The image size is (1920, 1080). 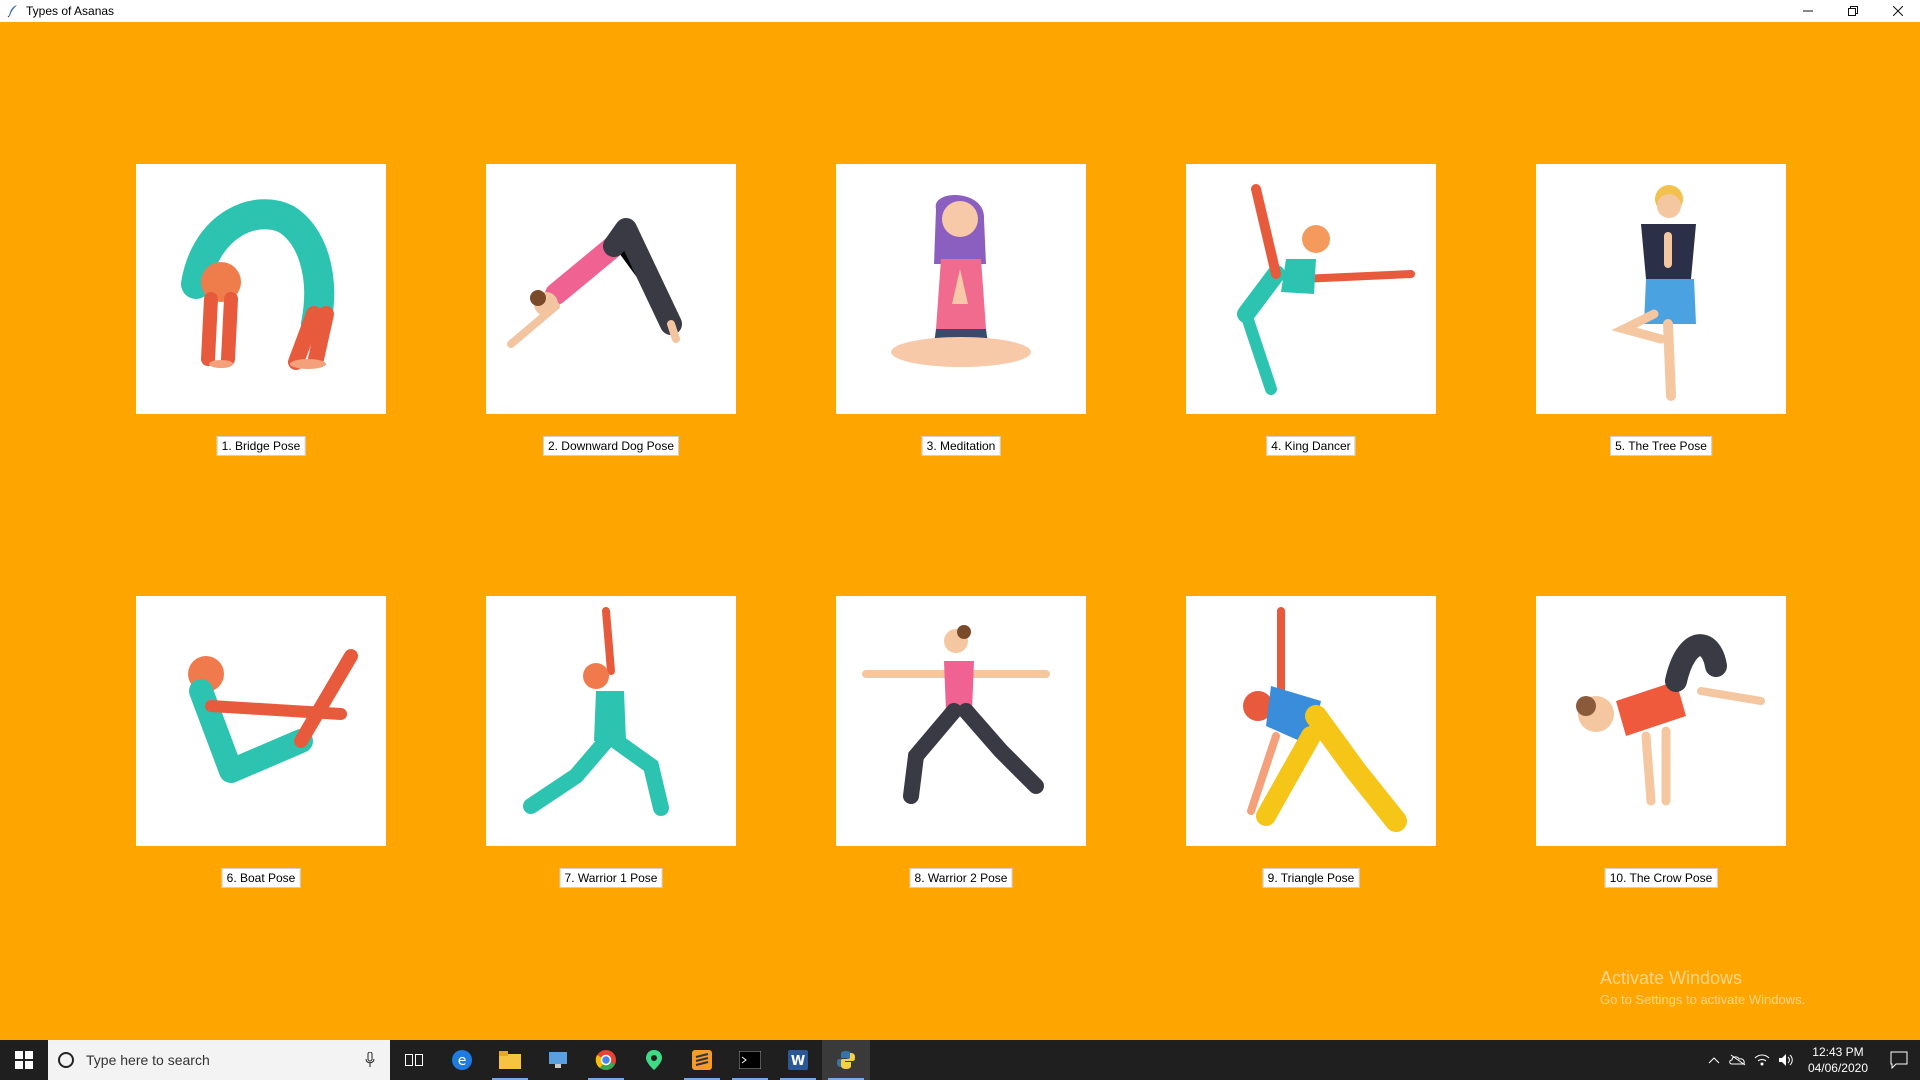 I want to click on network-app-icon, so click(x=558, y=1060).